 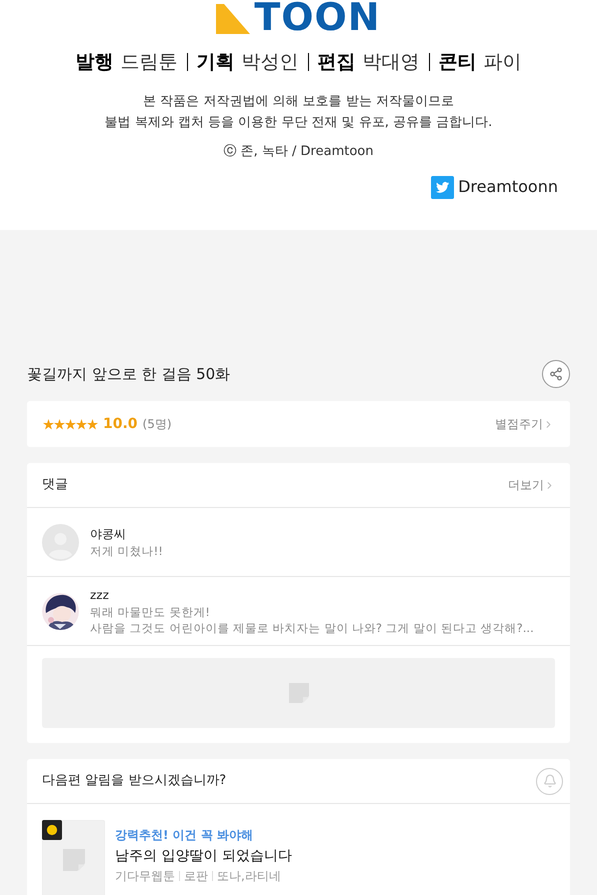 What do you see at coordinates (249, 876) in the screenshot?
I see `recommendation-meta: 또나,라티네` at bounding box center [249, 876].